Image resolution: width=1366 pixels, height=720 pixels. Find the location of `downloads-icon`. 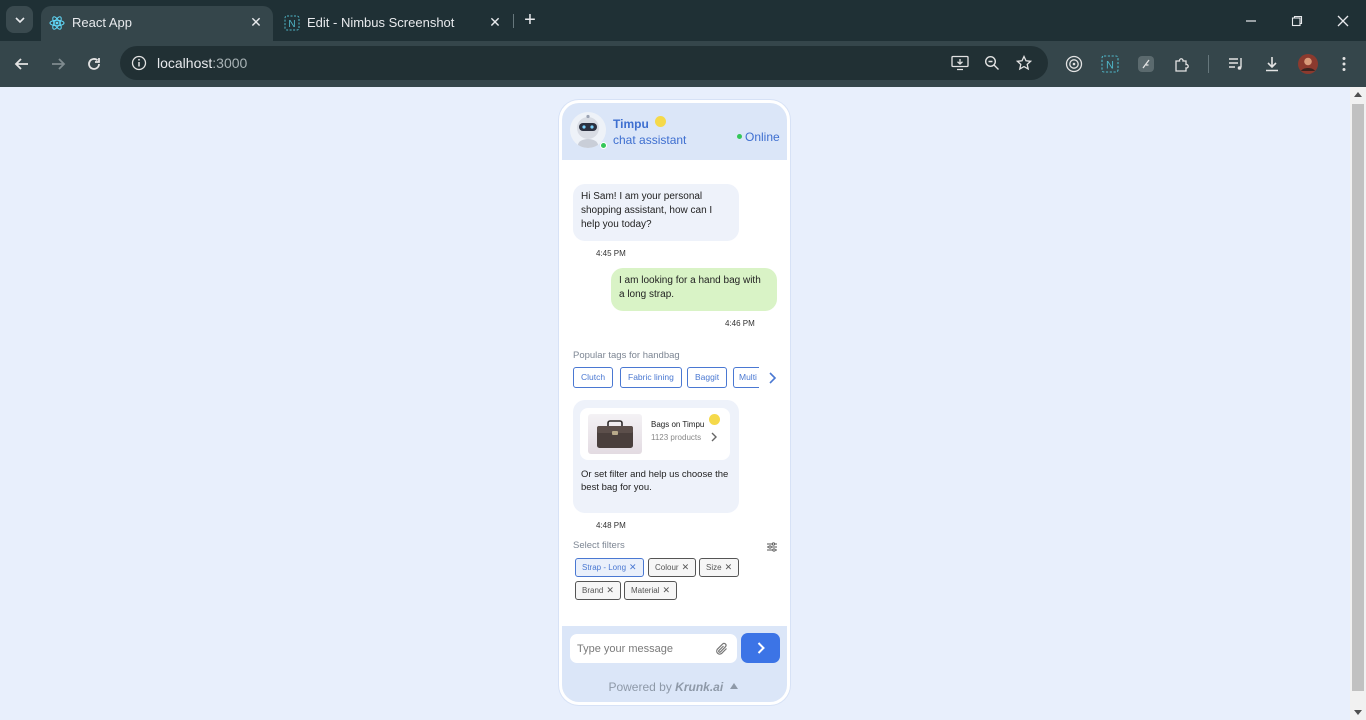

downloads-icon is located at coordinates (1272, 64).